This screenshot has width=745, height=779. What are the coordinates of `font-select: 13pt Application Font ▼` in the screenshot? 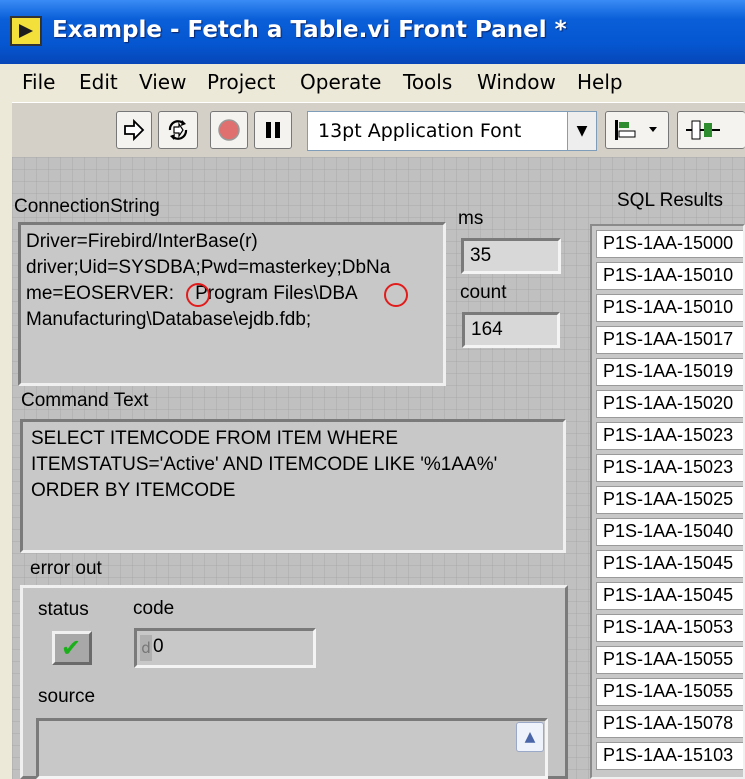 It's located at (452, 131).